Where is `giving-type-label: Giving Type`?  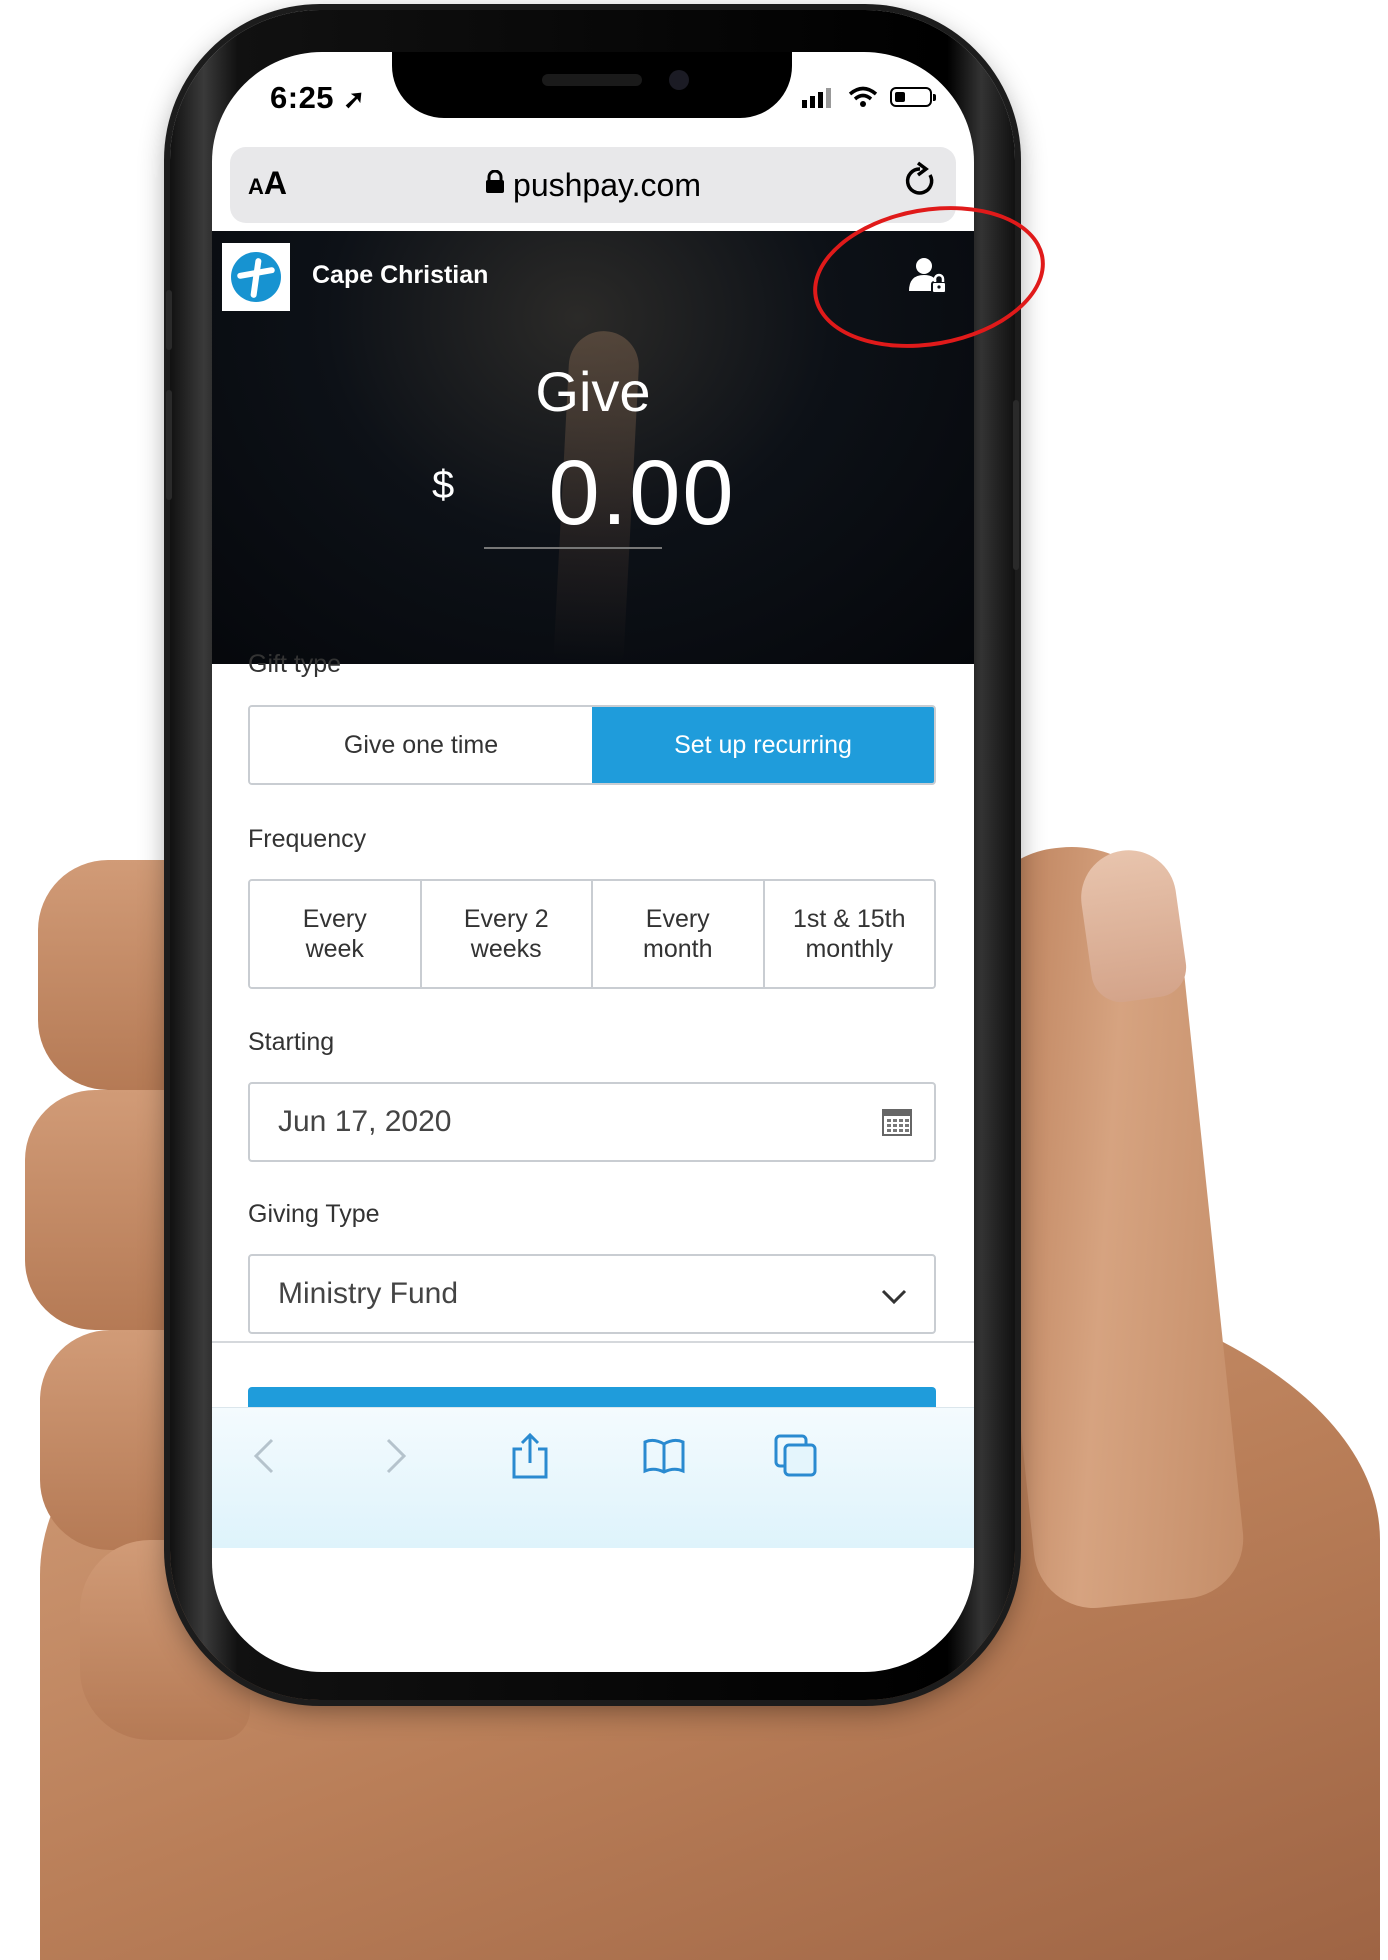
giving-type-label: Giving Type is located at coordinates (314, 1214).